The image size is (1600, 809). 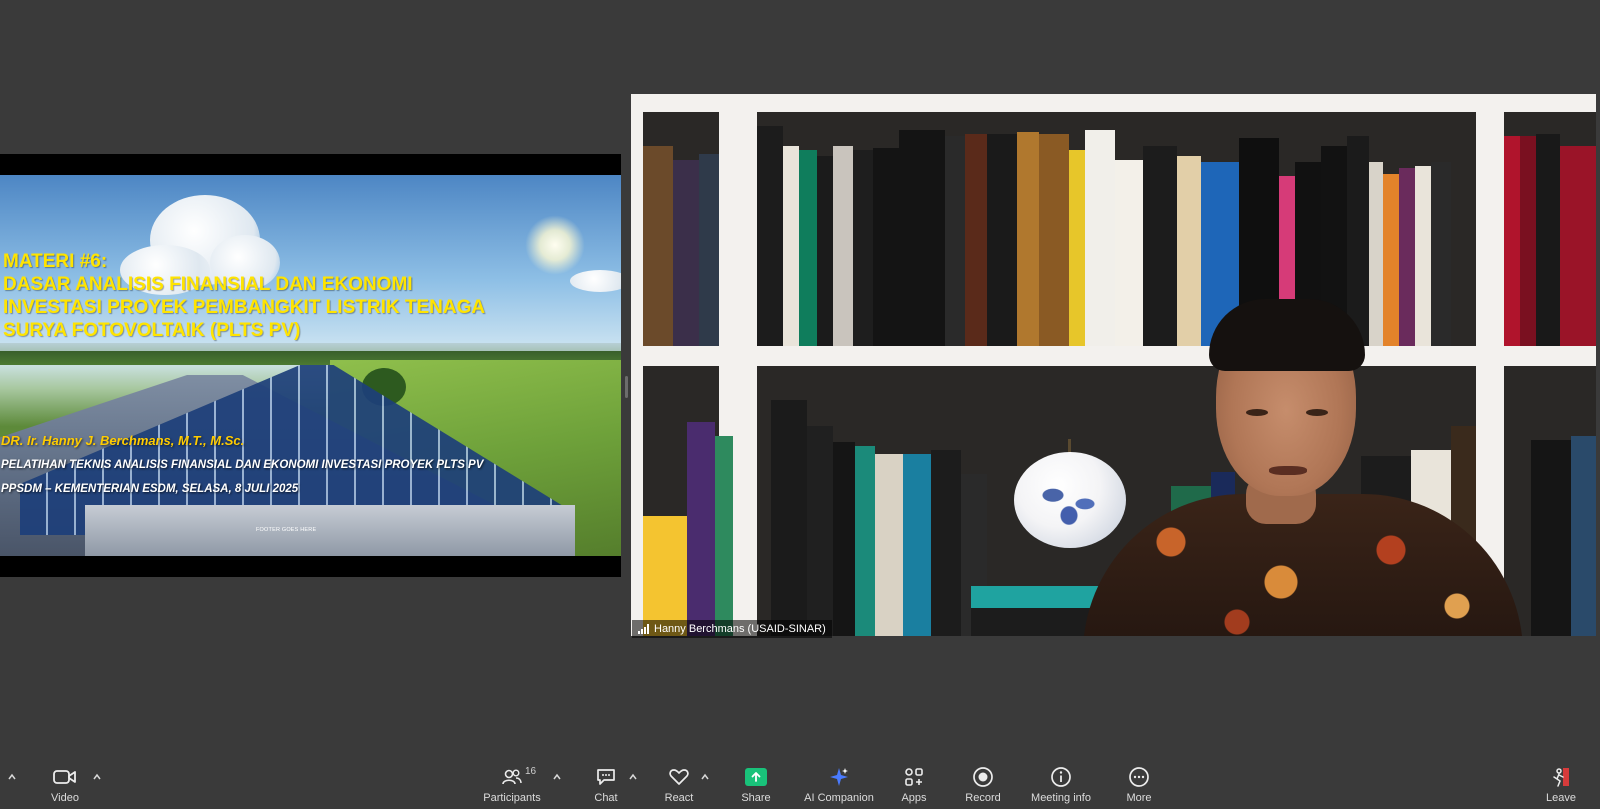 What do you see at coordinates (679, 777) in the screenshot?
I see `heart-icon` at bounding box center [679, 777].